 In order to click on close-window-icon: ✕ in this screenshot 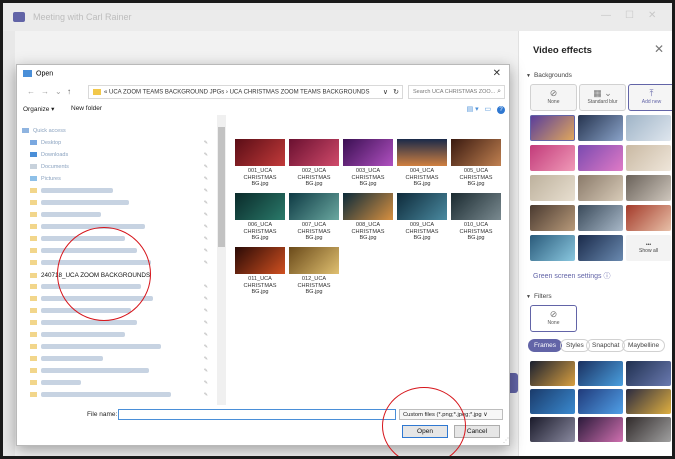, I will do `click(652, 15)`.